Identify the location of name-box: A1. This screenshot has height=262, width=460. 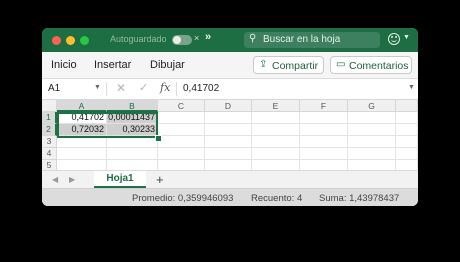
(54, 88).